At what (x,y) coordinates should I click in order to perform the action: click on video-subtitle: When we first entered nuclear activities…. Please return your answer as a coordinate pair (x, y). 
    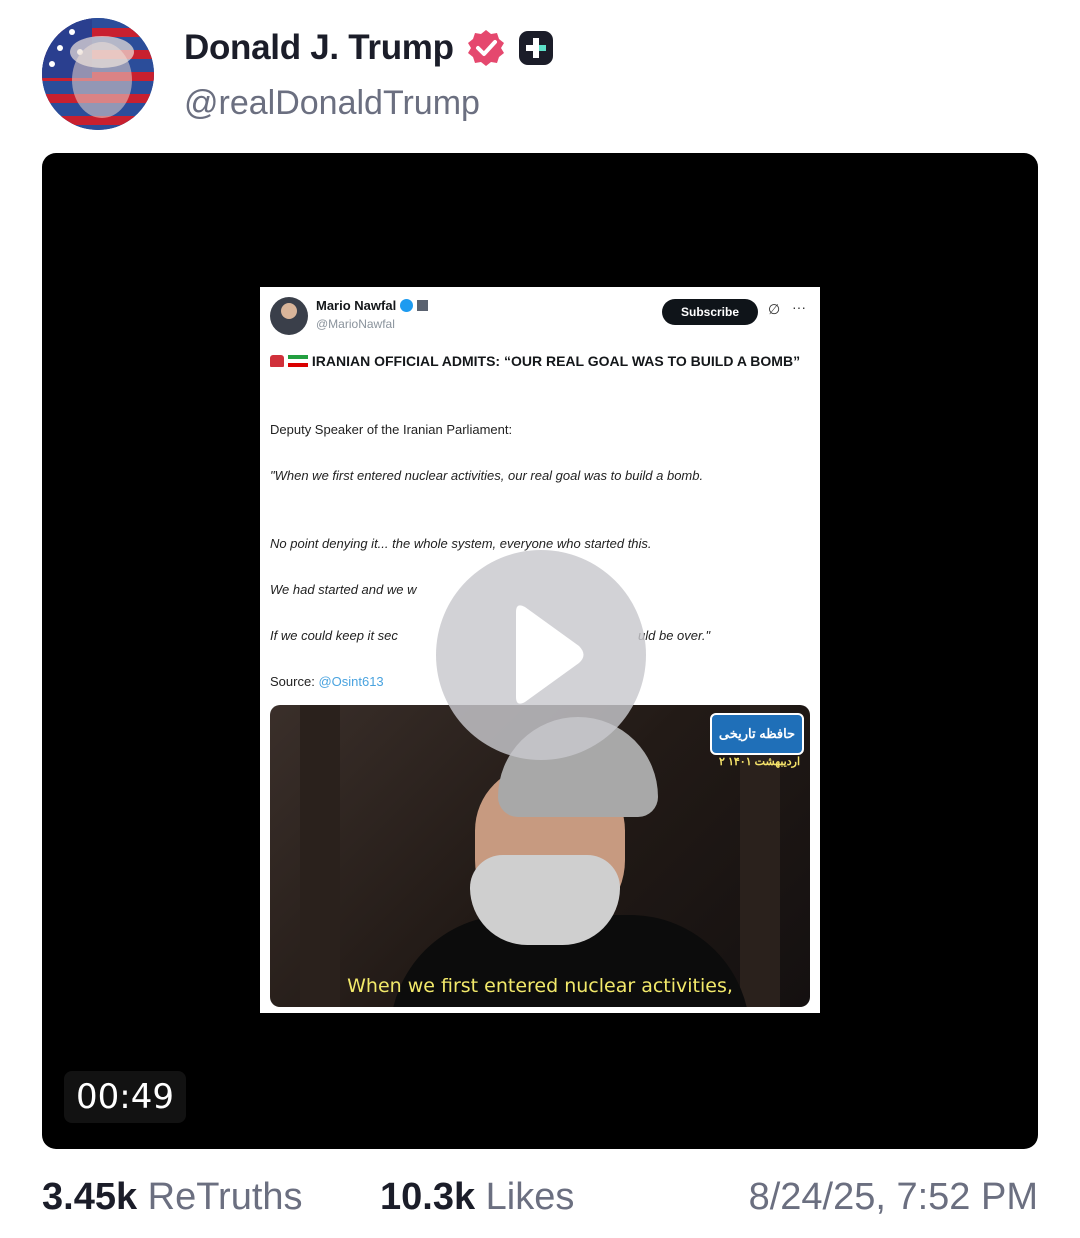
    Looking at the image, I should click on (540, 986).